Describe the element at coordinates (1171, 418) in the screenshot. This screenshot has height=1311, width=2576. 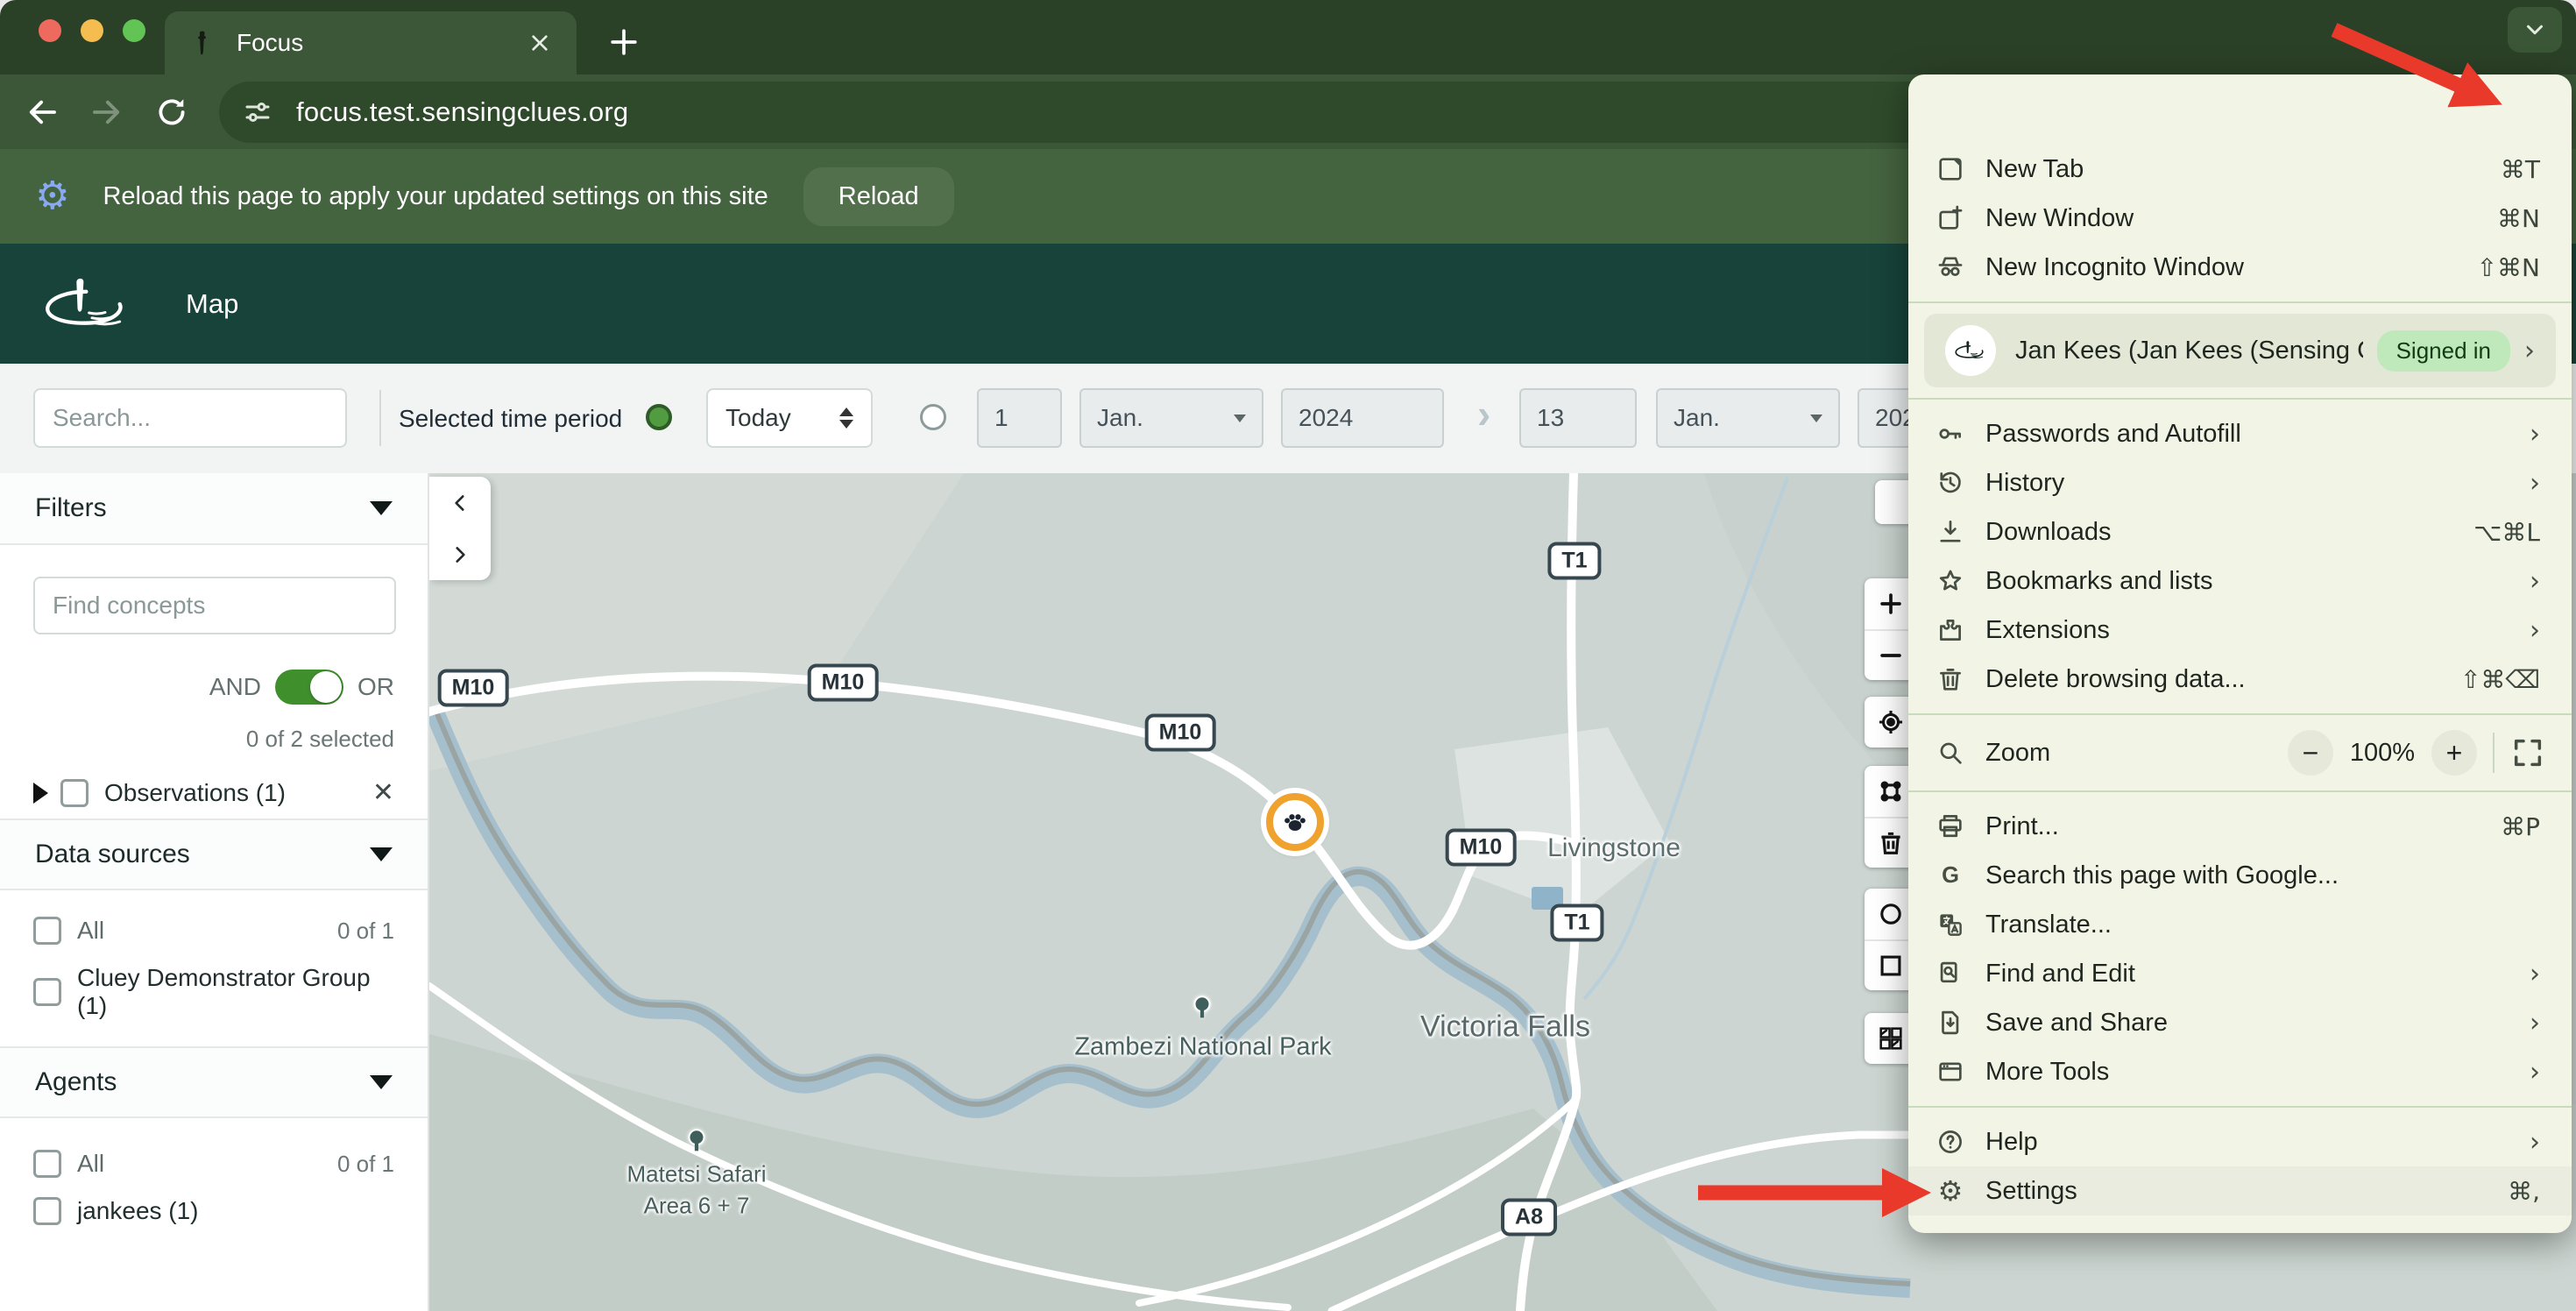
I see `from-month-select: Jan.` at that location.